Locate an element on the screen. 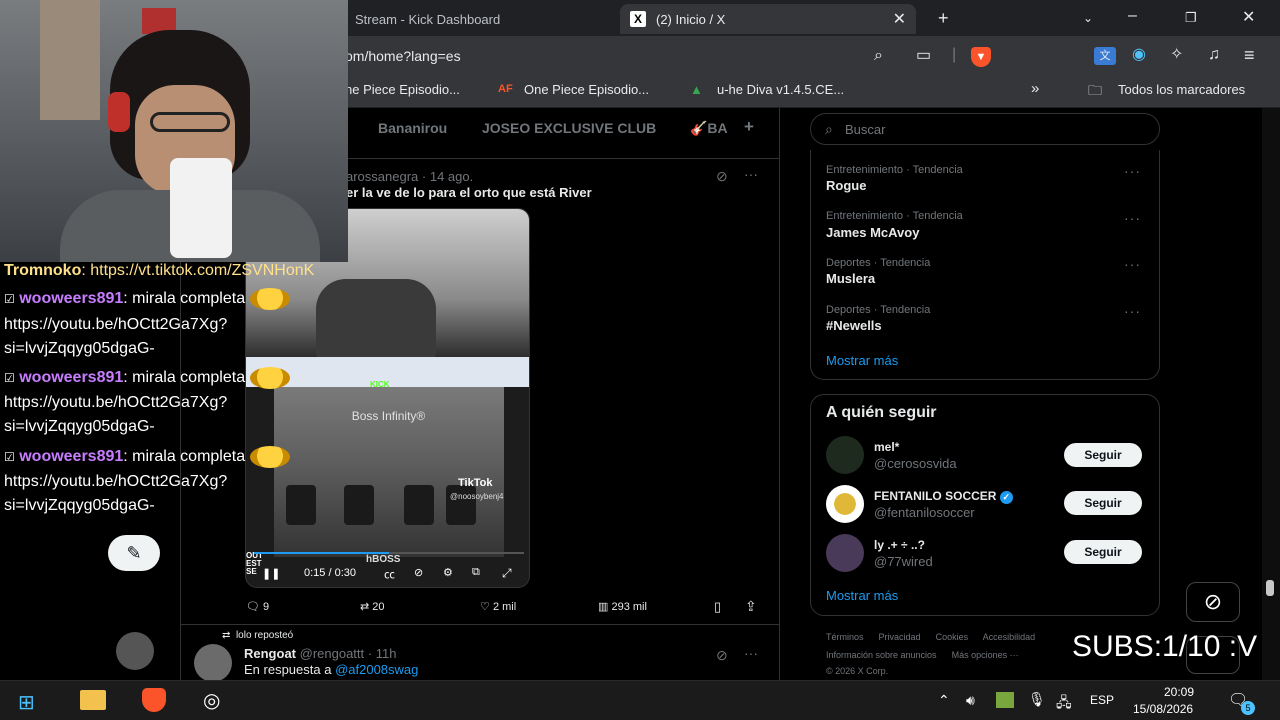 Image resolution: width=1280 pixels, height=720 pixels. trend-name: James McAvoy is located at coordinates (872, 232).